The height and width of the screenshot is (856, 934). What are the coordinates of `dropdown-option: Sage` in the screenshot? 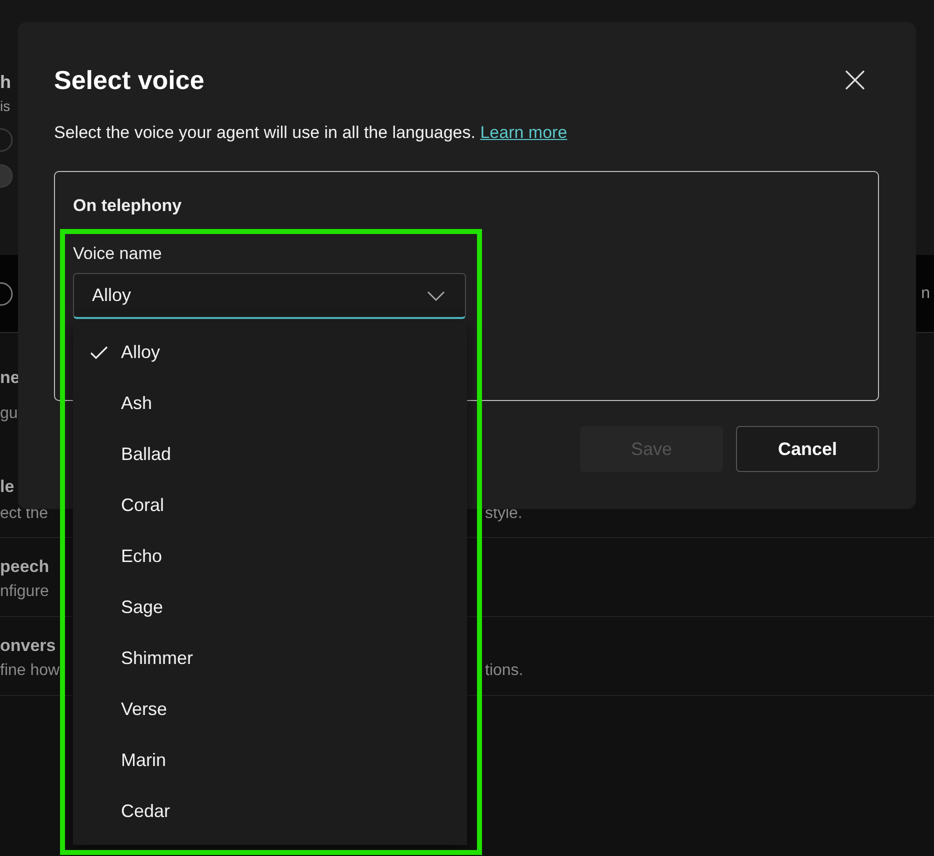 It's located at (270, 607).